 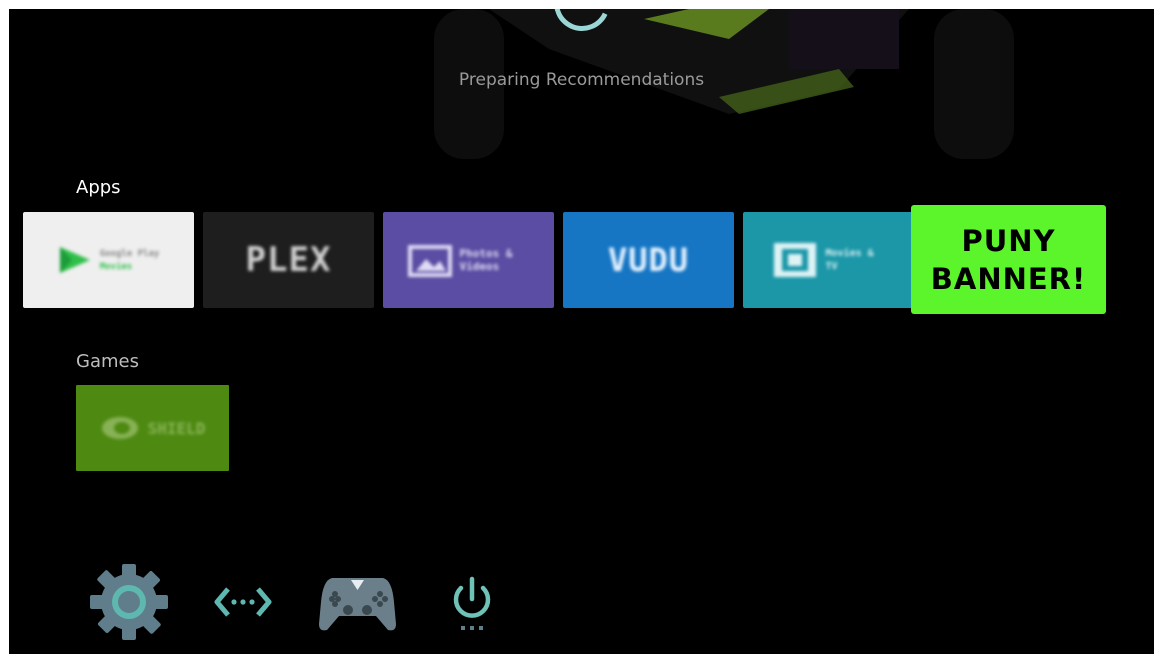 What do you see at coordinates (724, 84) in the screenshot?
I see `hero-background-art` at bounding box center [724, 84].